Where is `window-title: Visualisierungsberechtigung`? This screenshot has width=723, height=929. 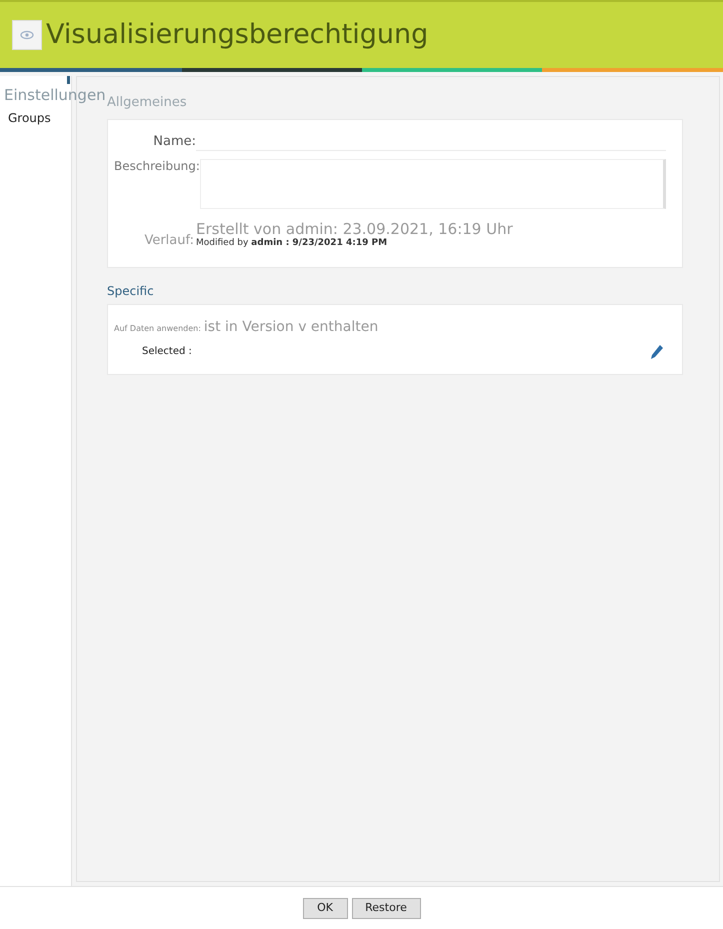
window-title: Visualisierungsberechtigung is located at coordinates (237, 35).